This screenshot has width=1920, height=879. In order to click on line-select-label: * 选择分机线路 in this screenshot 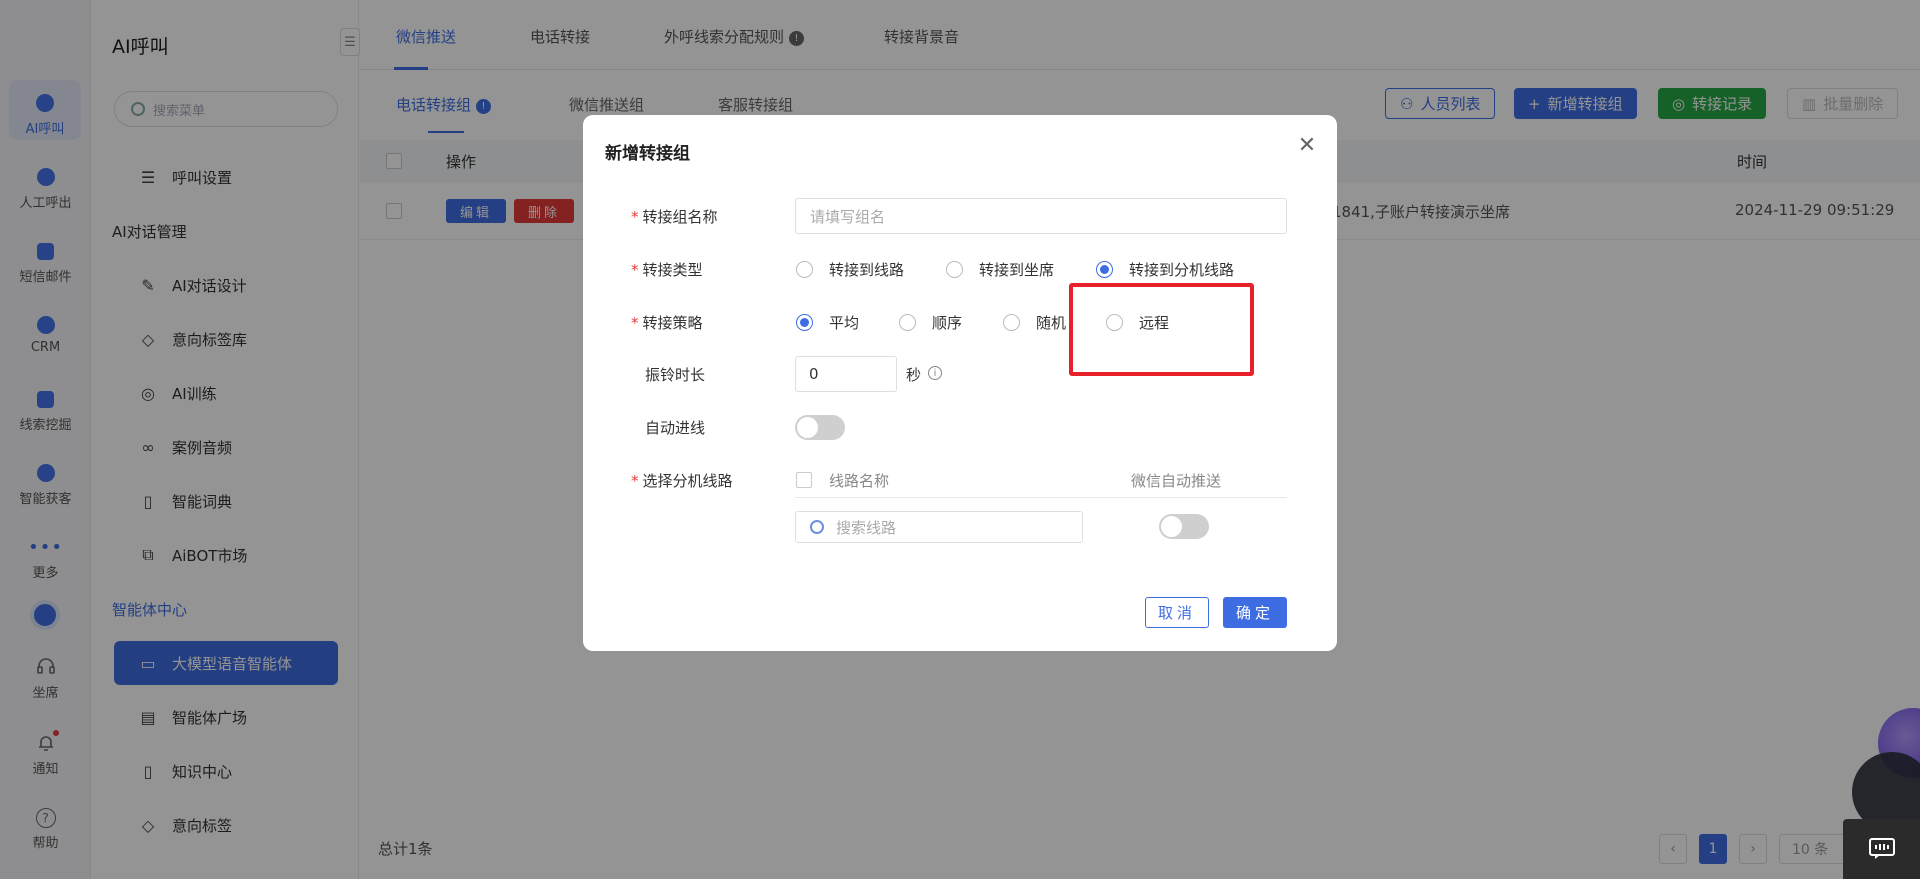, I will do `click(682, 481)`.